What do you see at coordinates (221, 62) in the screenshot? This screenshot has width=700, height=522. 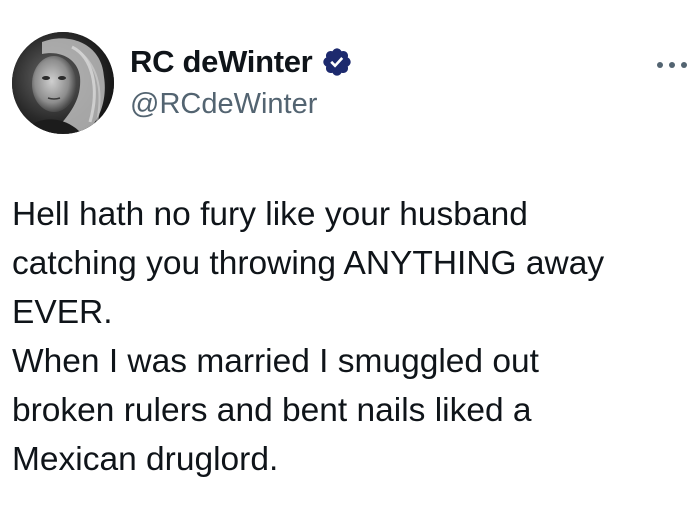 I see `author-display-name: RC deWinter` at bounding box center [221, 62].